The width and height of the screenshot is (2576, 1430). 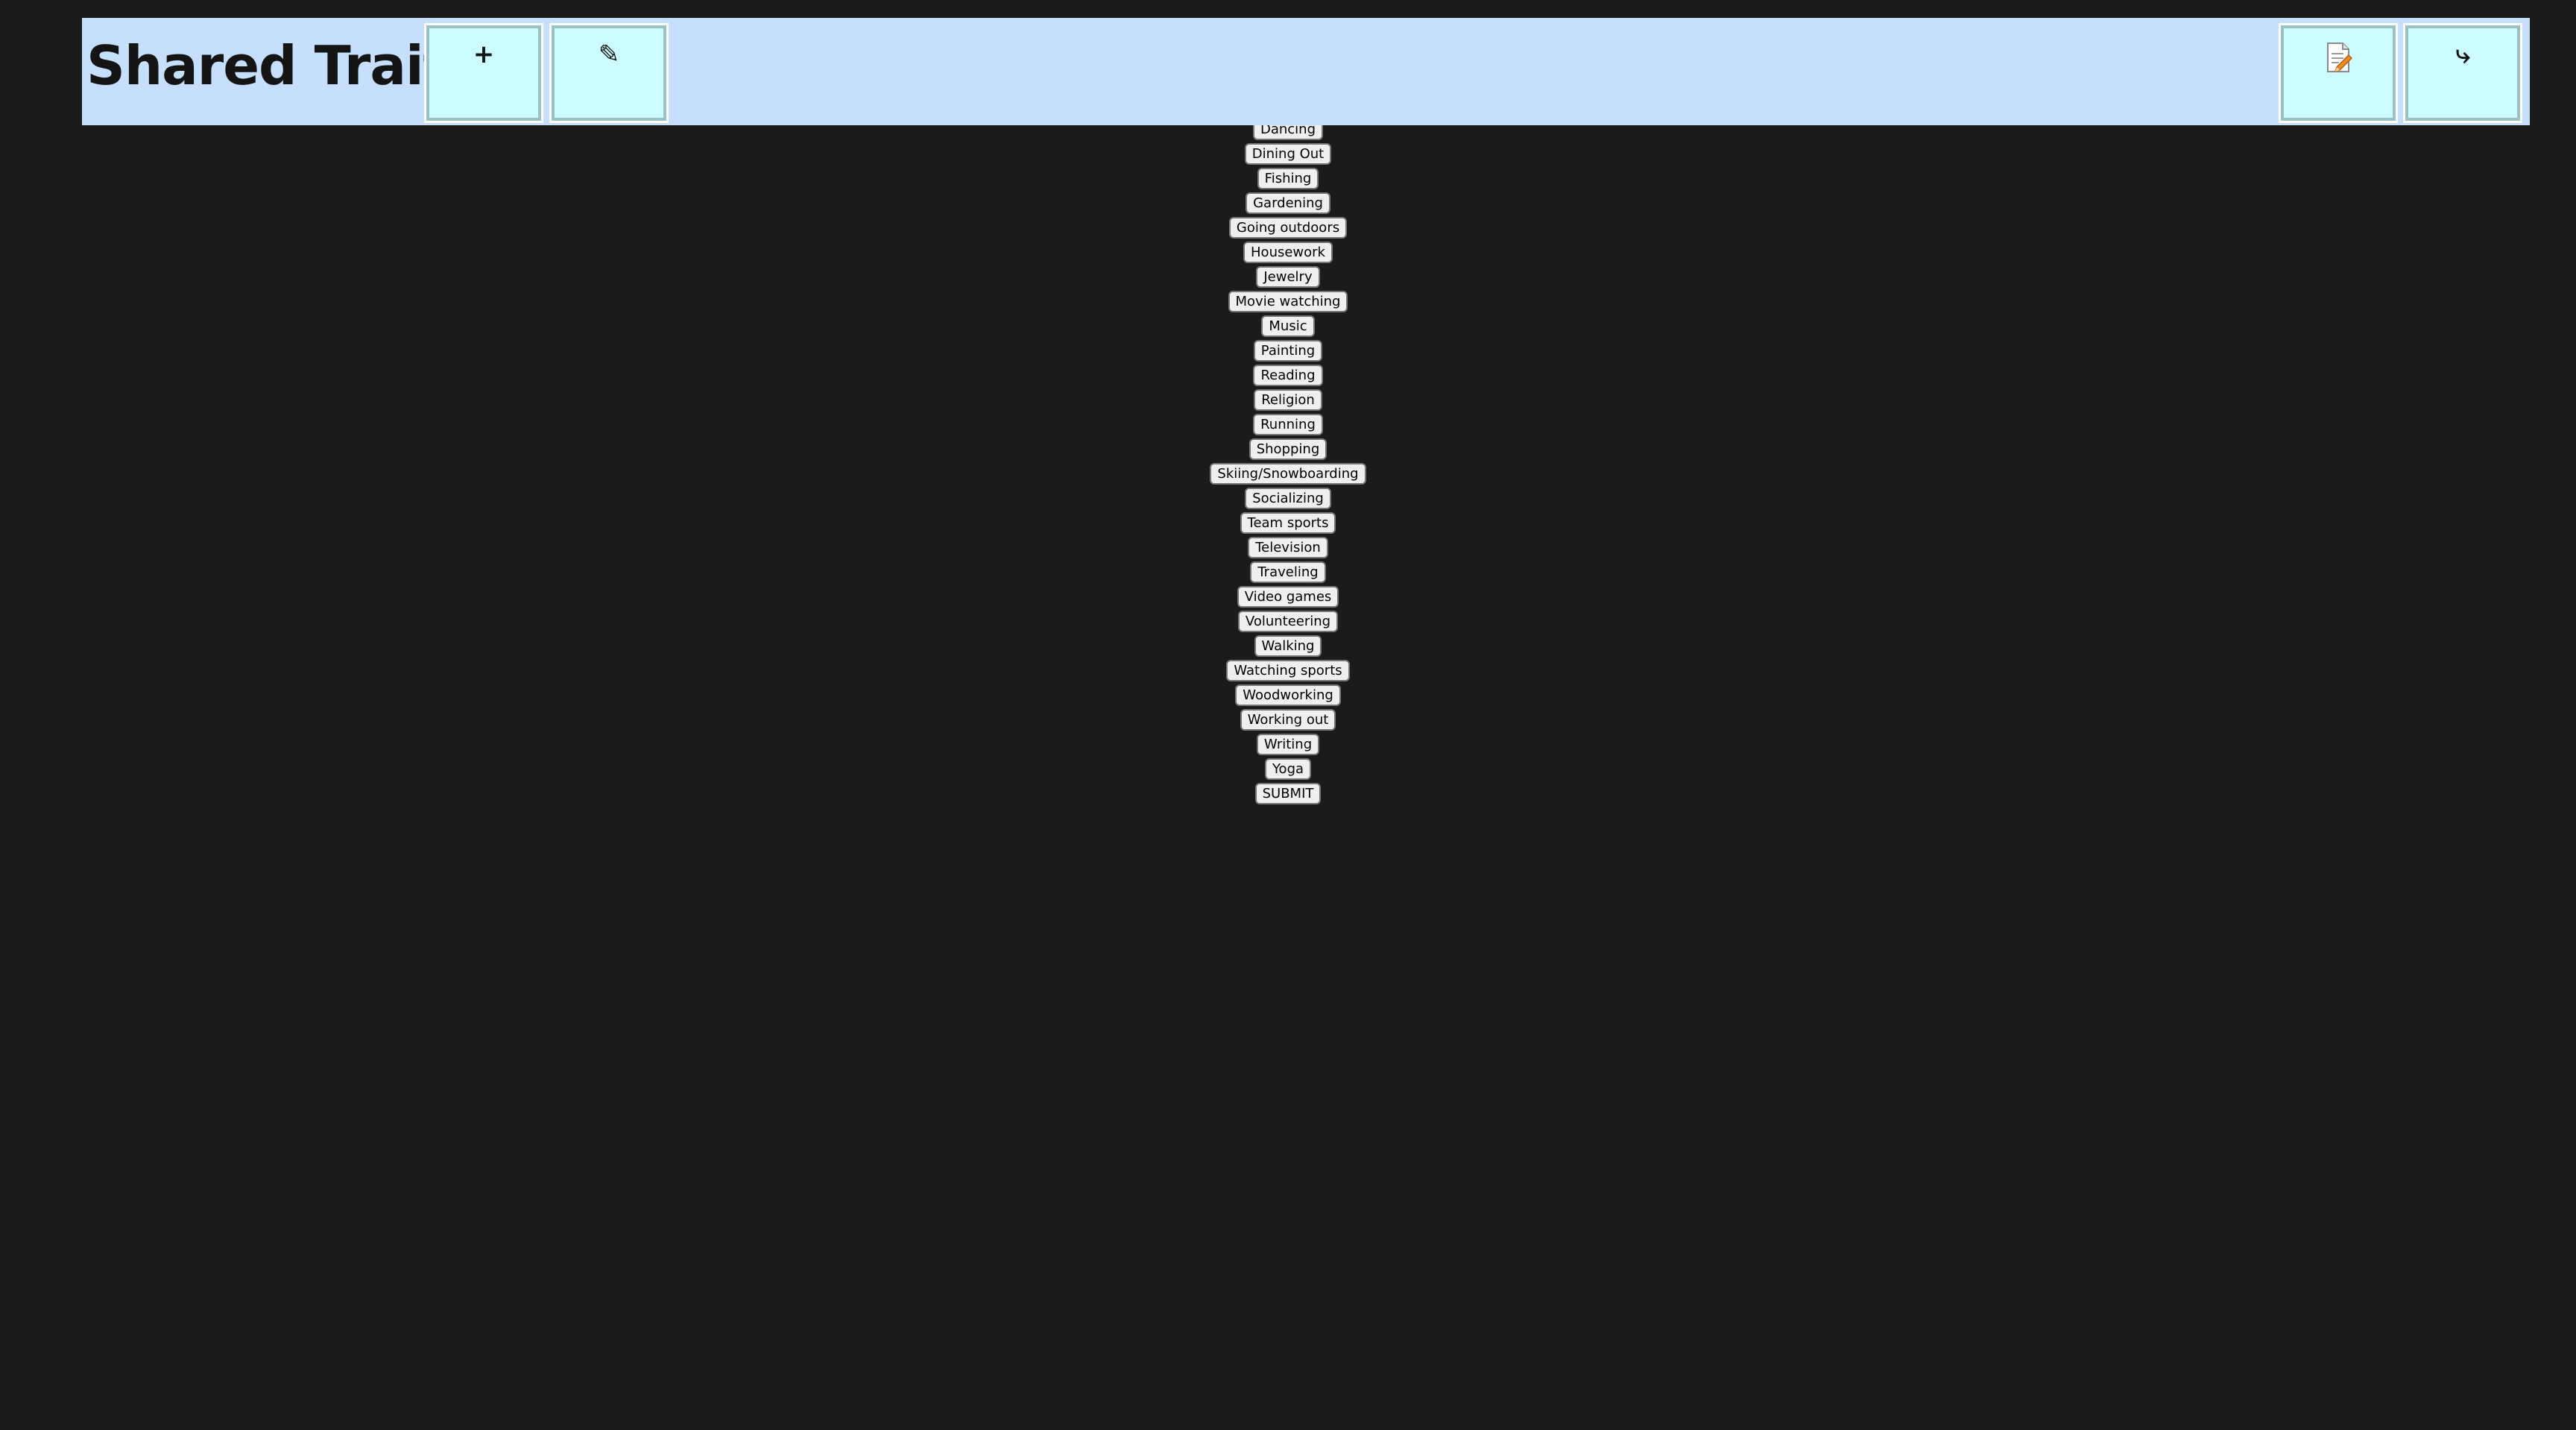 I want to click on submit-button: SUBMIT, so click(x=1288, y=793).